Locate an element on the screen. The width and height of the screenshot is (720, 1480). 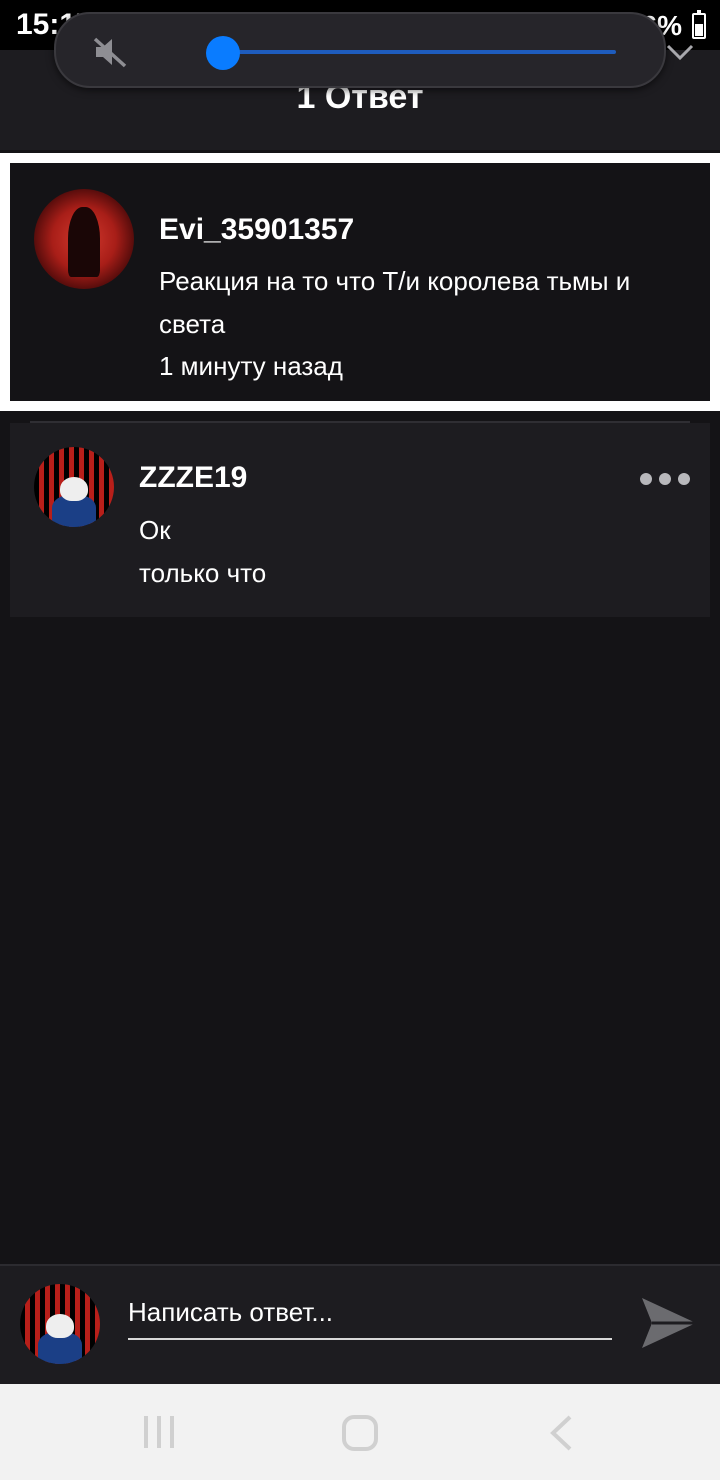
comment-text-line: Реакция на то что Т/и королева тьмы и is located at coordinates (395, 281).